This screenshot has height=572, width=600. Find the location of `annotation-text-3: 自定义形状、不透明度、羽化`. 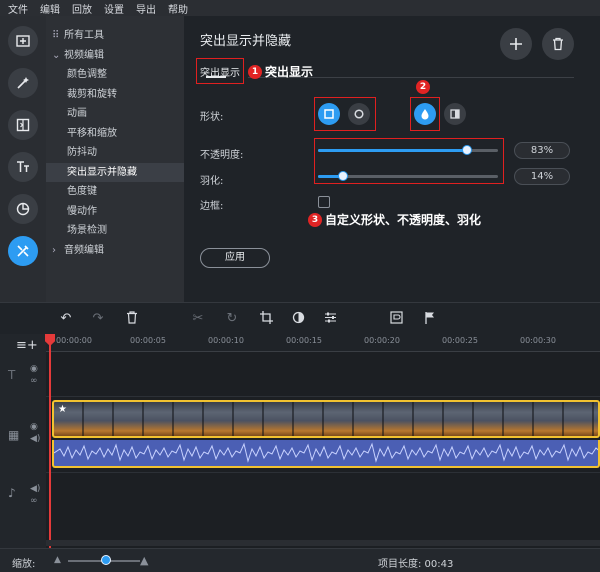

annotation-text-3: 自定义形状、不透明度、羽化 is located at coordinates (403, 220).